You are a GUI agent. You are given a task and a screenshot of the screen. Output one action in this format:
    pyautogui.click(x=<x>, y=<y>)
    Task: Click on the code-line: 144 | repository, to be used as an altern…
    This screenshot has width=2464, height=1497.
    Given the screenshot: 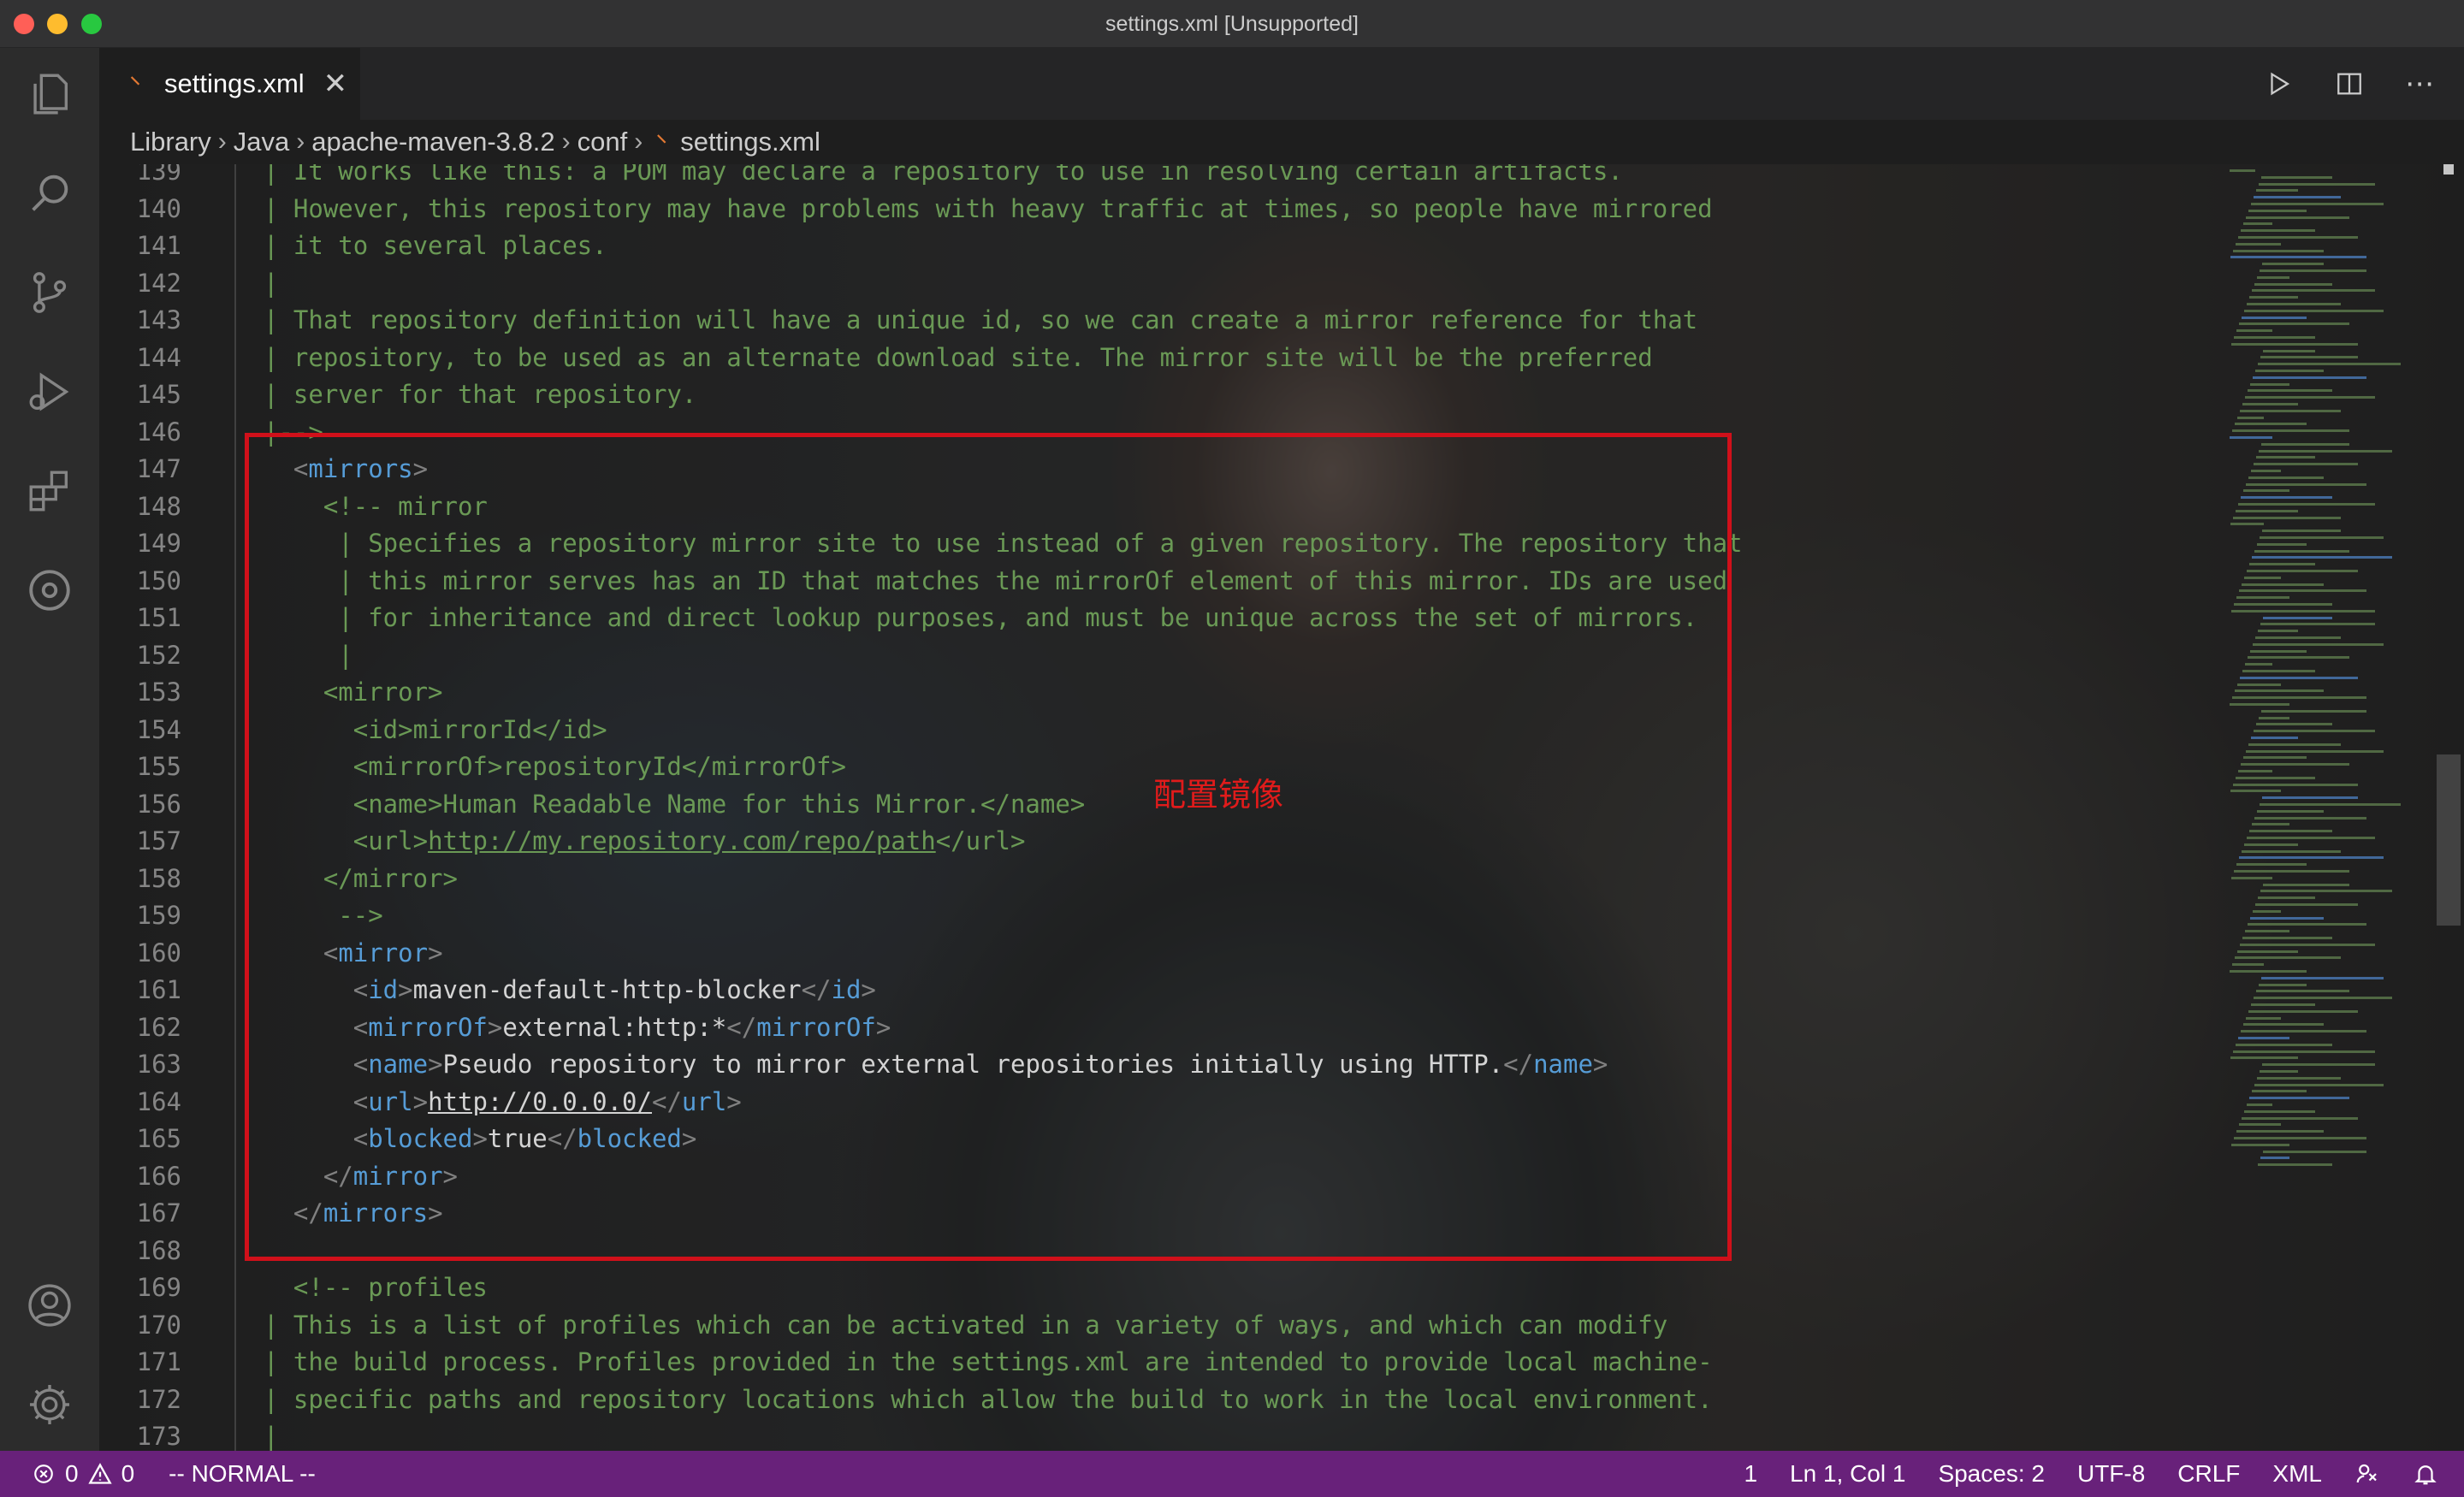 What is the action you would take?
    pyautogui.click(x=1168, y=358)
    